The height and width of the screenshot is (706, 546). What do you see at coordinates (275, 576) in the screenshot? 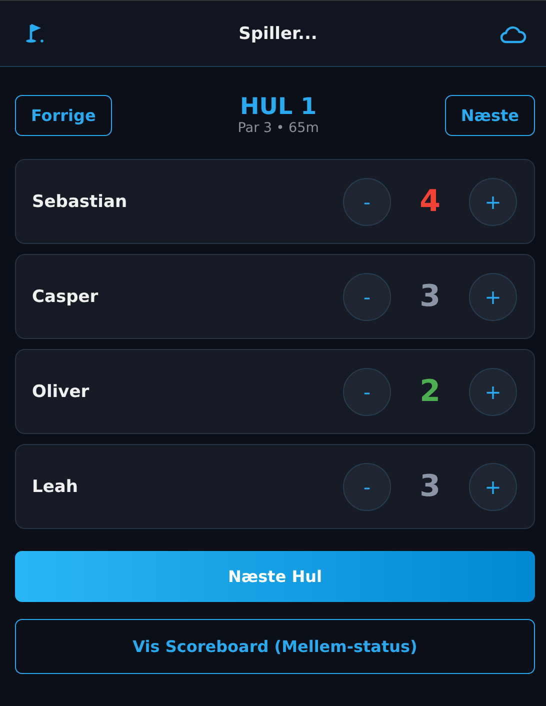
I see `next-hole-button: Næste Hul` at bounding box center [275, 576].